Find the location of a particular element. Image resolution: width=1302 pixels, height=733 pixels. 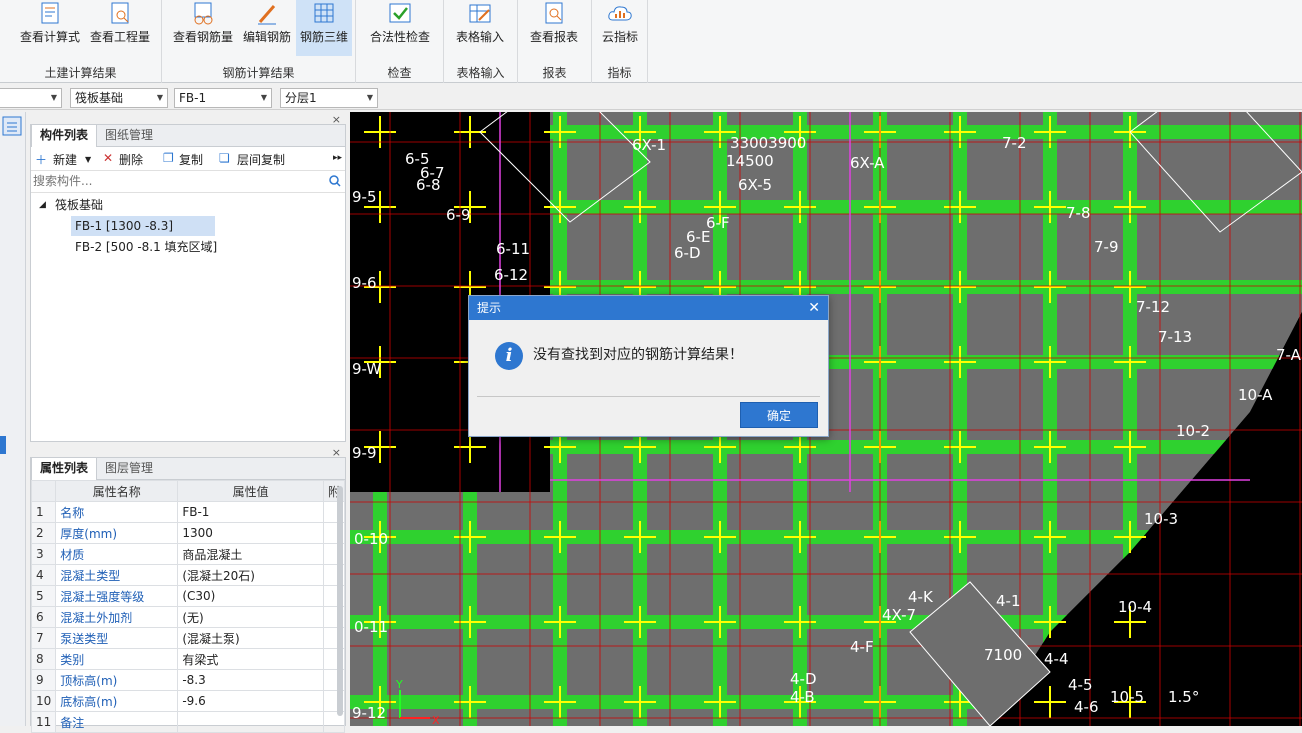

formula-icon is located at coordinates (50, 13).